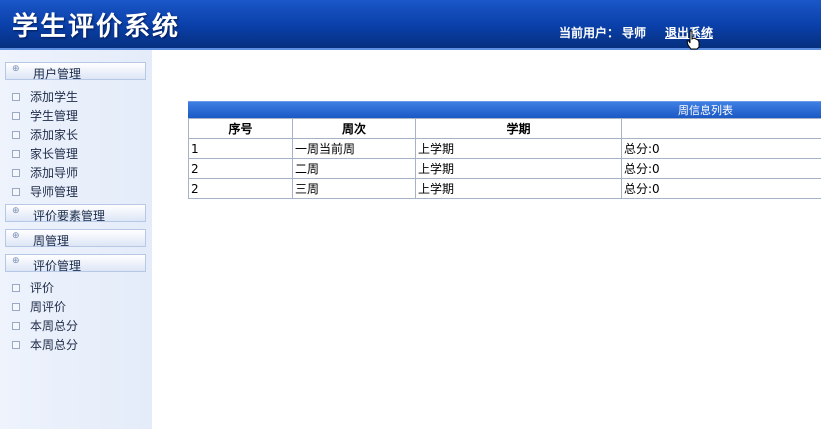 This screenshot has height=429, width=821. What do you see at coordinates (54, 97) in the screenshot?
I see `sidebar-item-label: 添加学生` at bounding box center [54, 97].